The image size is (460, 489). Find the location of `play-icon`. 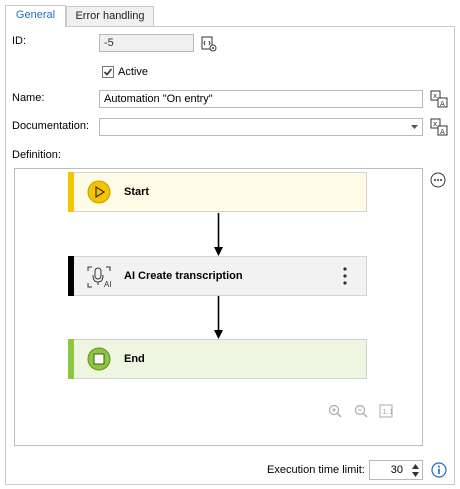

play-icon is located at coordinates (99, 192).